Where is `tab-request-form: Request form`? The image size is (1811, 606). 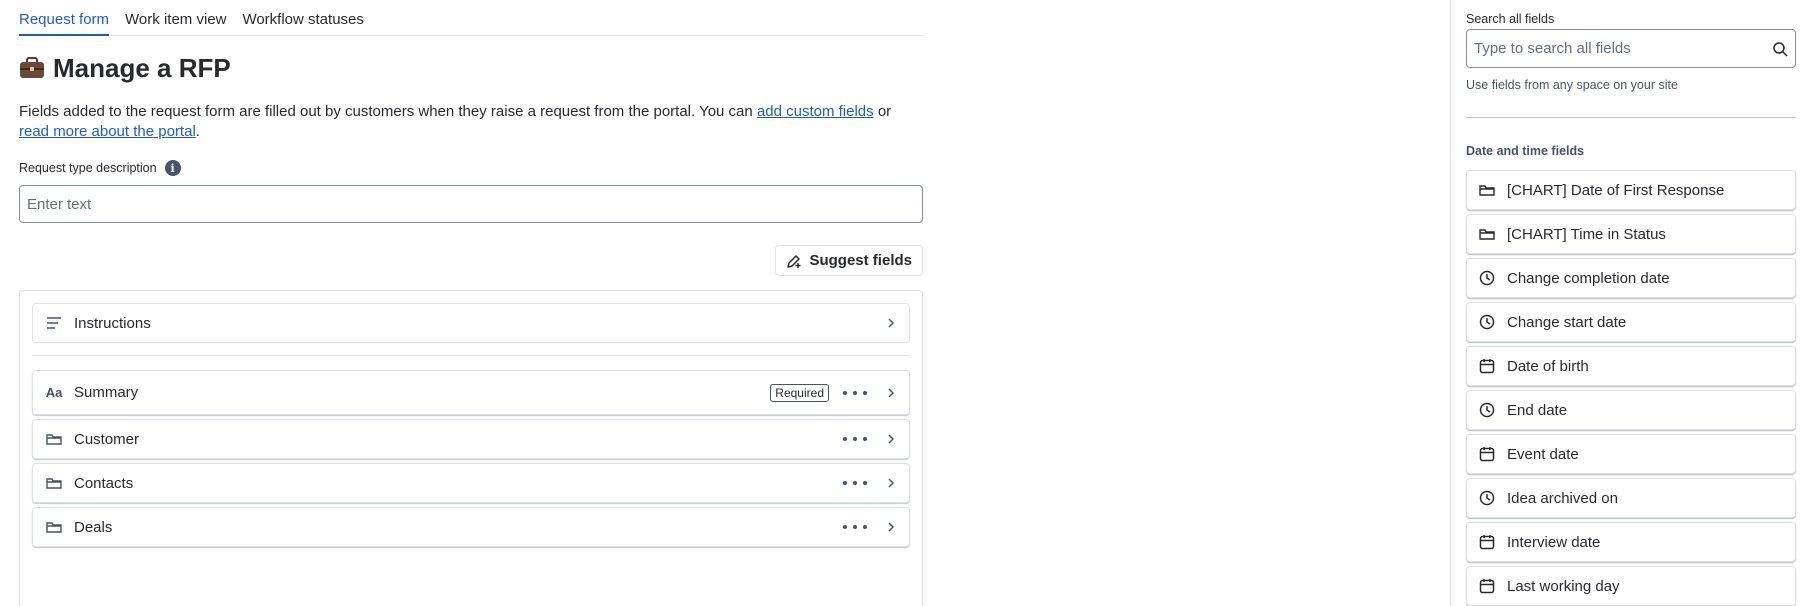 tab-request-form: Request form is located at coordinates (64, 23).